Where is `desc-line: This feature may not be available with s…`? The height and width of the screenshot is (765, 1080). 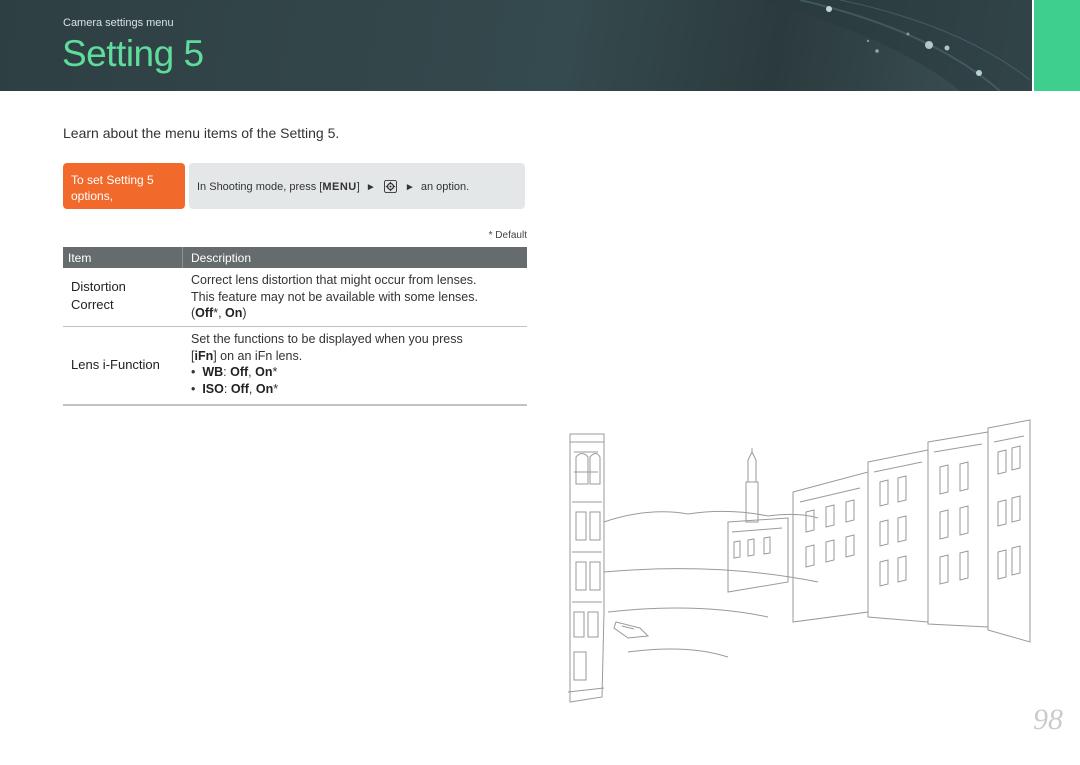
desc-line: This feature may not be available with s… is located at coordinates (334, 296).